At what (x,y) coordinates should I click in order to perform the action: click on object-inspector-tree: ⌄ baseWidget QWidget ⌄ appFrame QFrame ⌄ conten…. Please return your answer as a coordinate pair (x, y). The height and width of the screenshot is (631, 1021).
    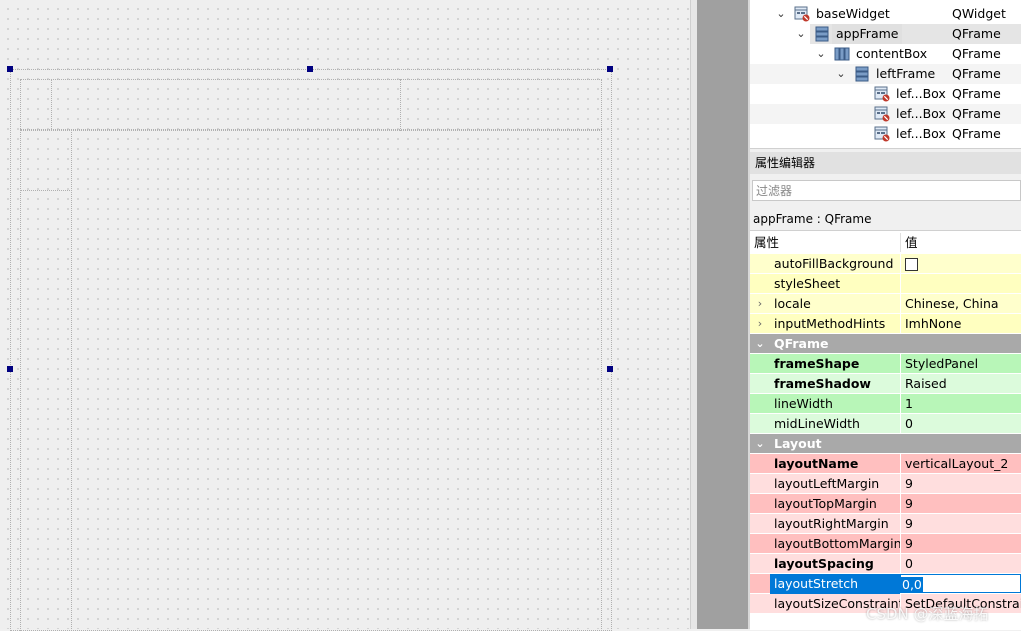
    Looking at the image, I should click on (885, 74).